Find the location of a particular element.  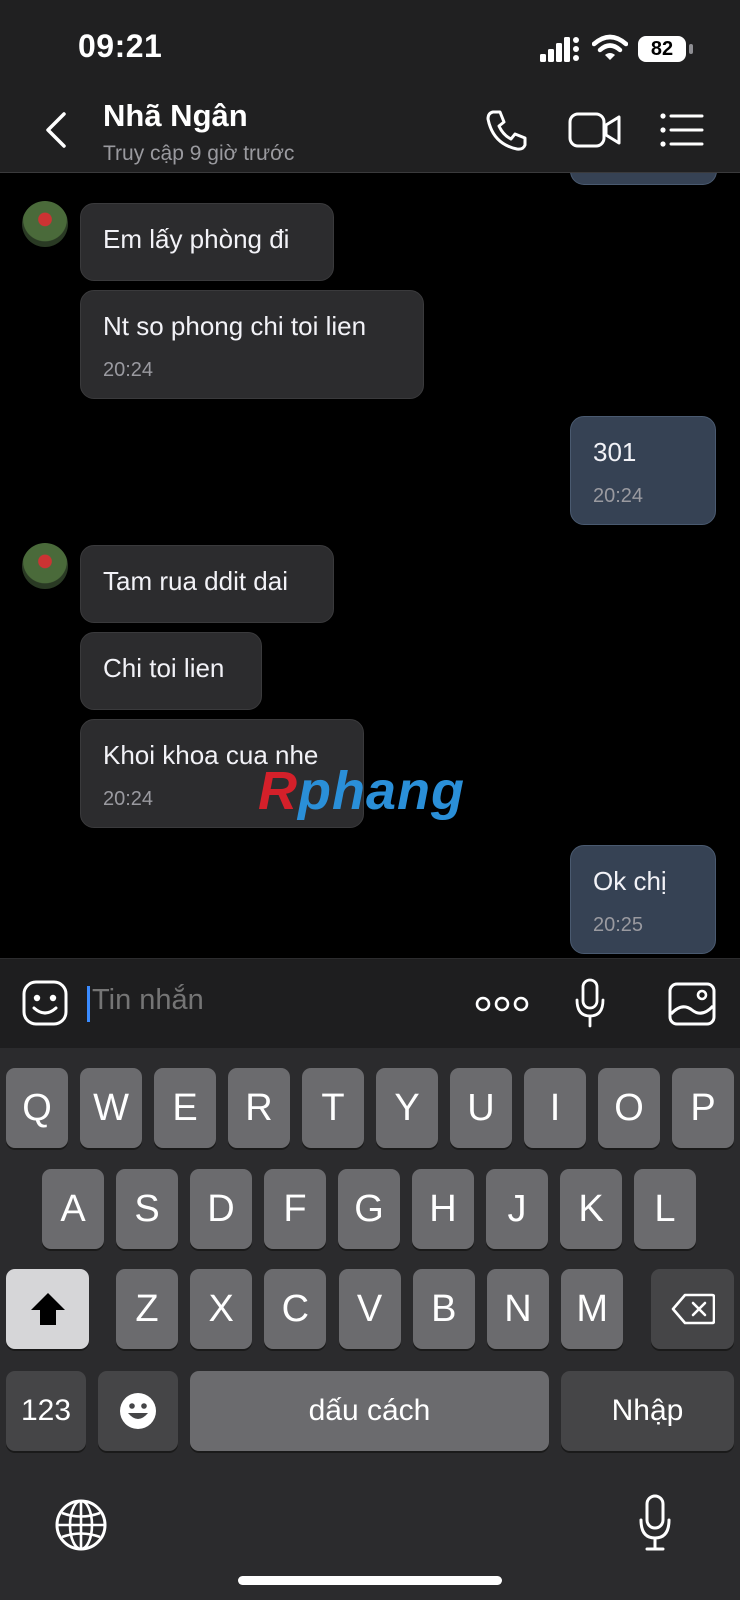

emoji-face-icon is located at coordinates (138, 1411).